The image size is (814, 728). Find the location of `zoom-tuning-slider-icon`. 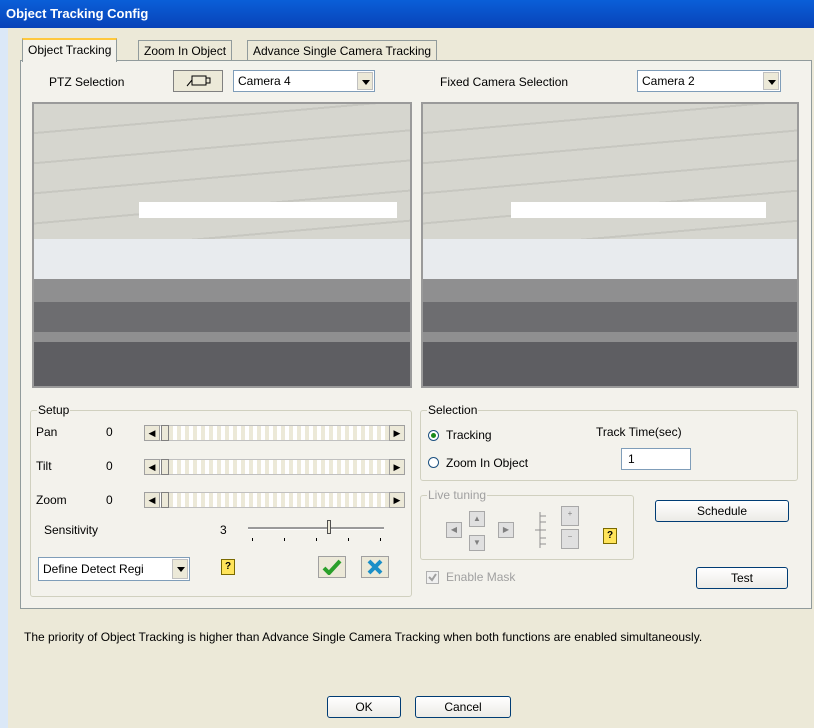

zoom-tuning-slider-icon is located at coordinates (542, 530).